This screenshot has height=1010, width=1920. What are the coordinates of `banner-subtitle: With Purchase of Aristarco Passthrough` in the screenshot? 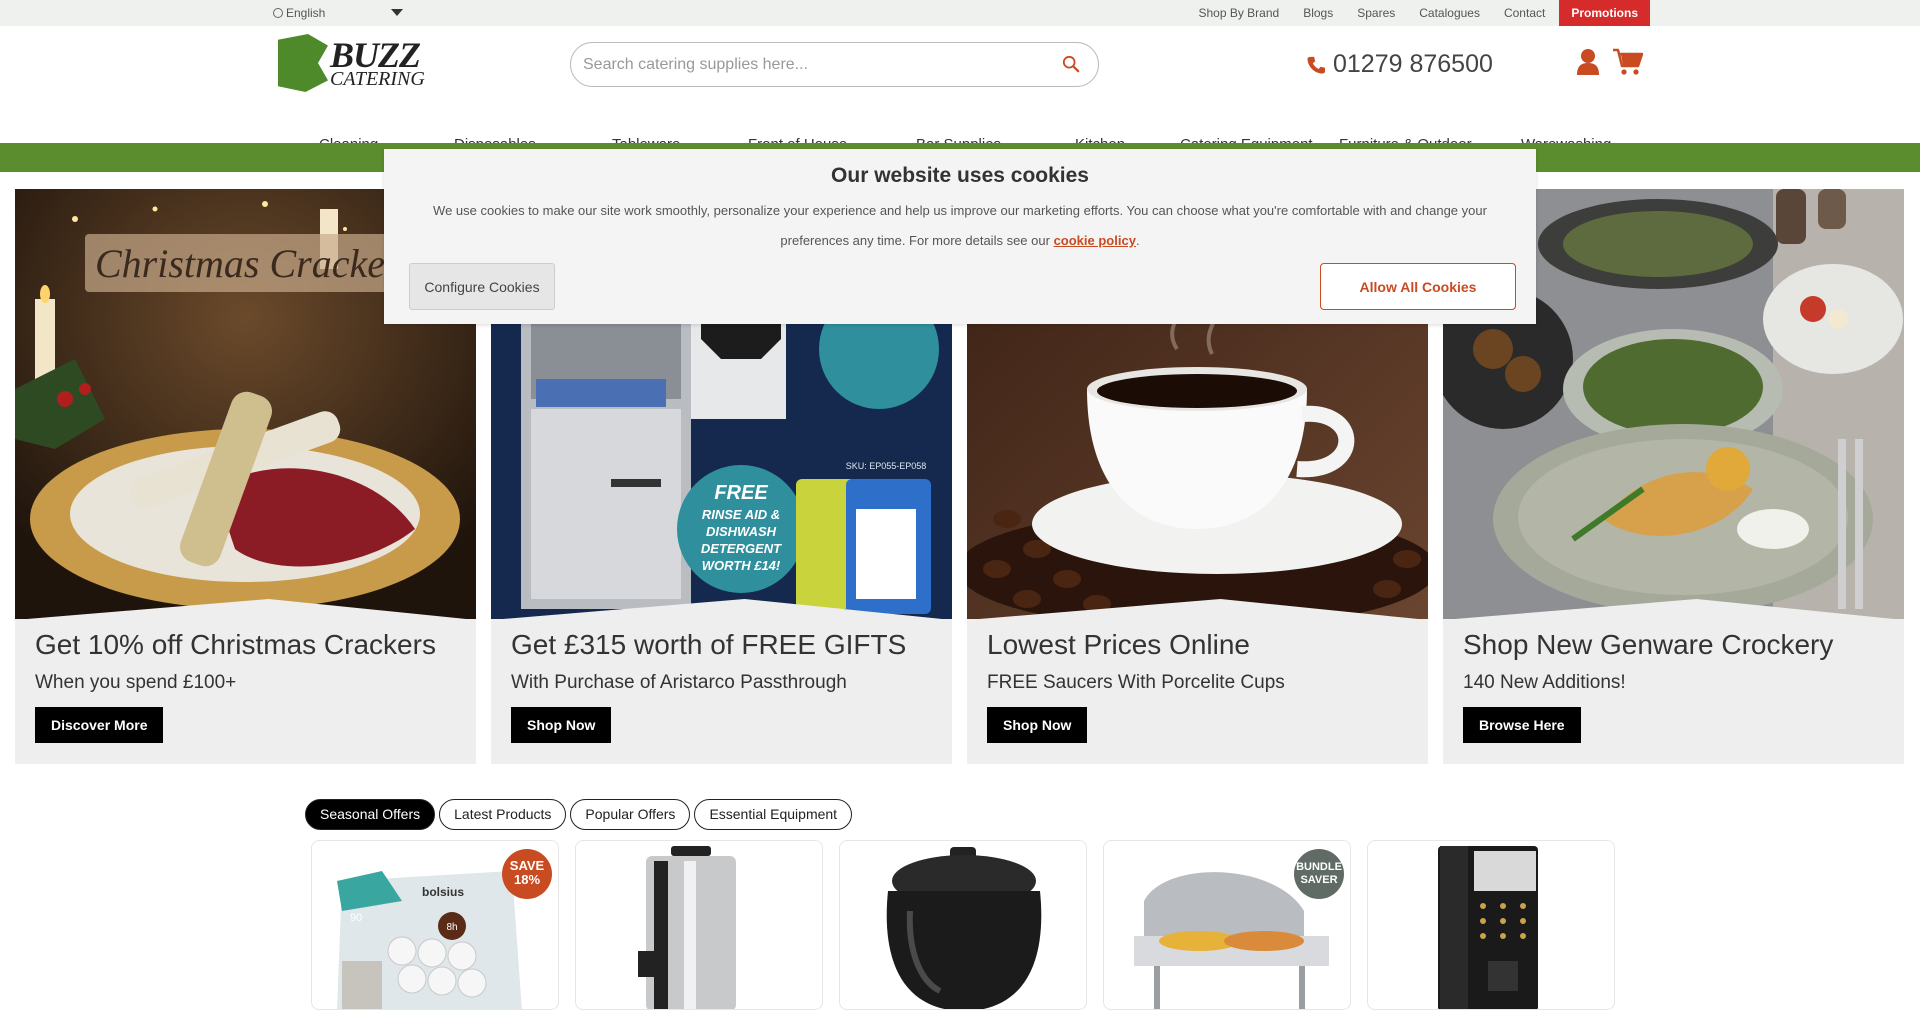 It's located at (679, 682).